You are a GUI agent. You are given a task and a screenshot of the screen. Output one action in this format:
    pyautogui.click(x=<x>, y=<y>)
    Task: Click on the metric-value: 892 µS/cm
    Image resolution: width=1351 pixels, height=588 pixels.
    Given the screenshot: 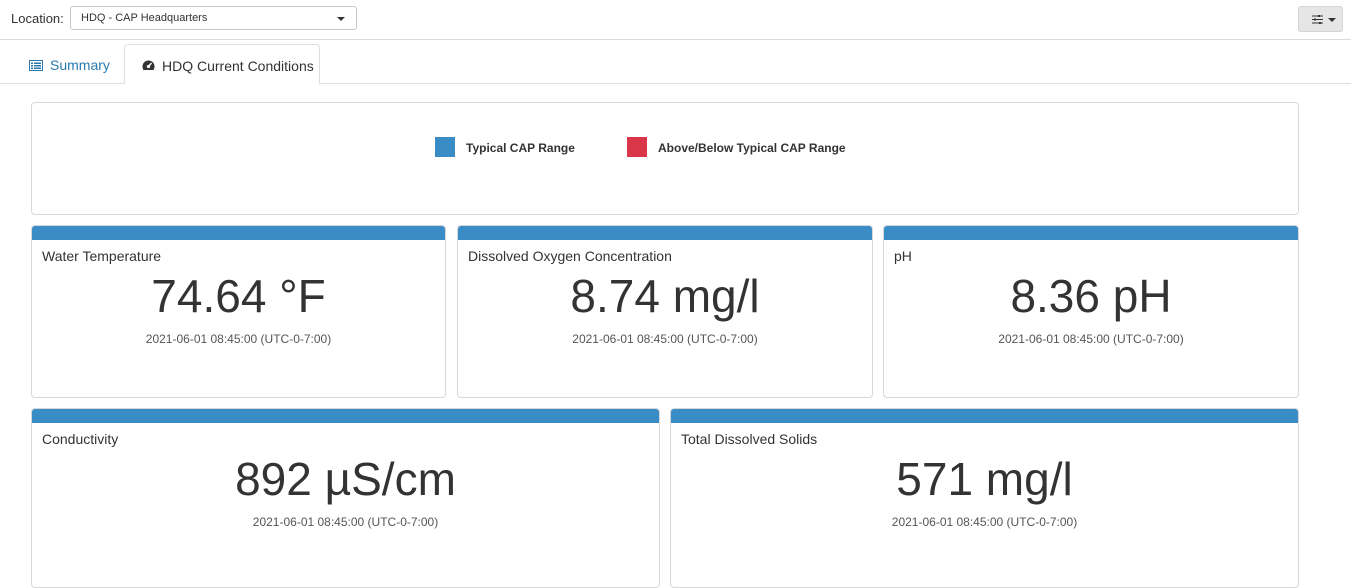 What is the action you would take?
    pyautogui.click(x=345, y=479)
    